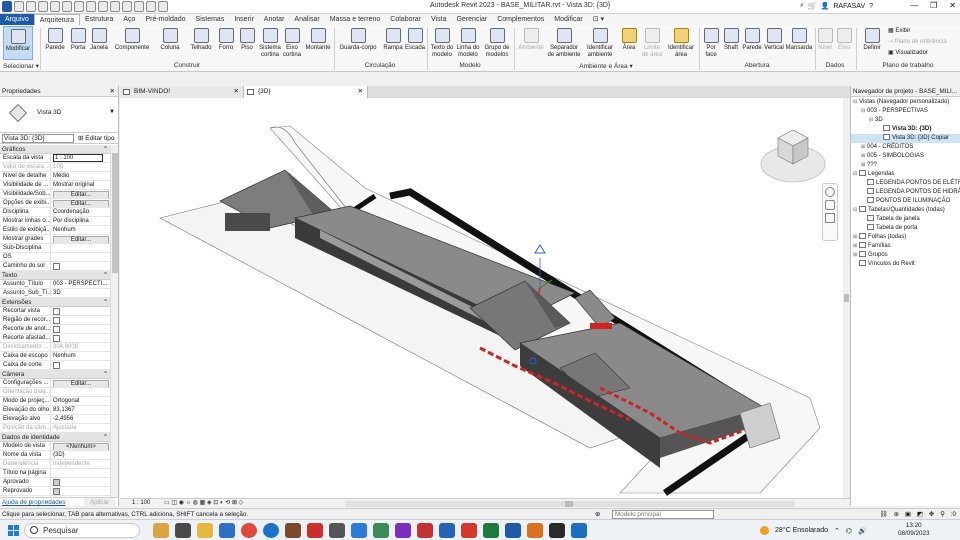  Describe the element at coordinates (55, 302) in the screenshot. I see `section-header: Extensões ⌃` at that location.